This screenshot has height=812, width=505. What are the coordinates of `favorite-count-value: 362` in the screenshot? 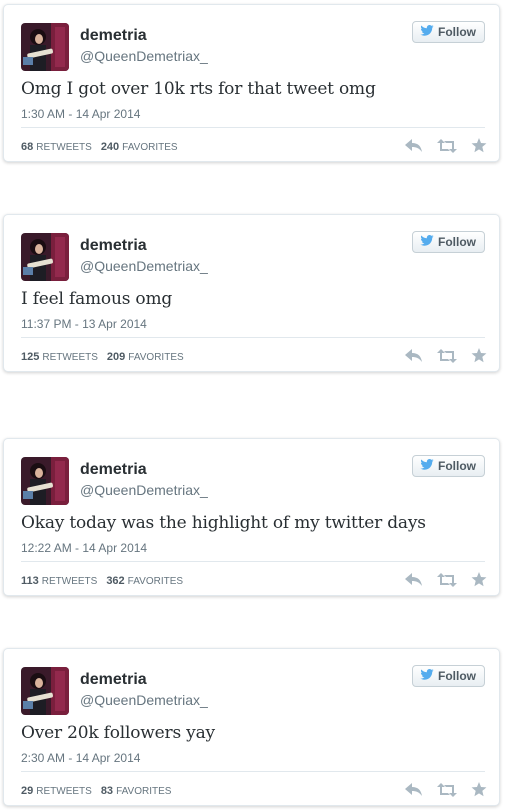 It's located at (115, 581).